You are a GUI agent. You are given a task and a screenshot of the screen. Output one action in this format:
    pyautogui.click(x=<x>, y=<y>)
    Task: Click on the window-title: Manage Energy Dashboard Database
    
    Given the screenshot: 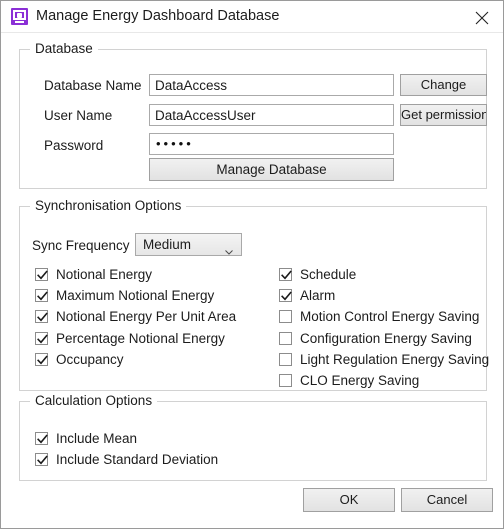 What is the action you would take?
    pyautogui.click(x=158, y=16)
    